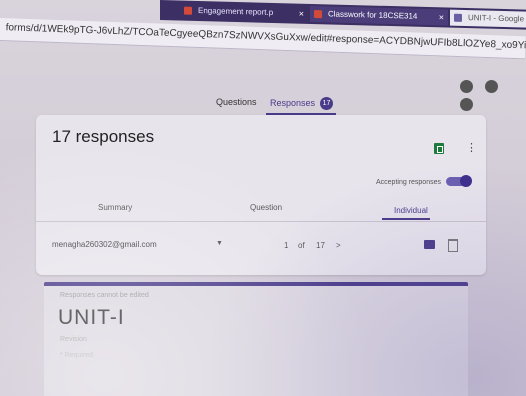  Describe the element at coordinates (338, 245) in the screenshot. I see `pager-next-button: >` at that location.